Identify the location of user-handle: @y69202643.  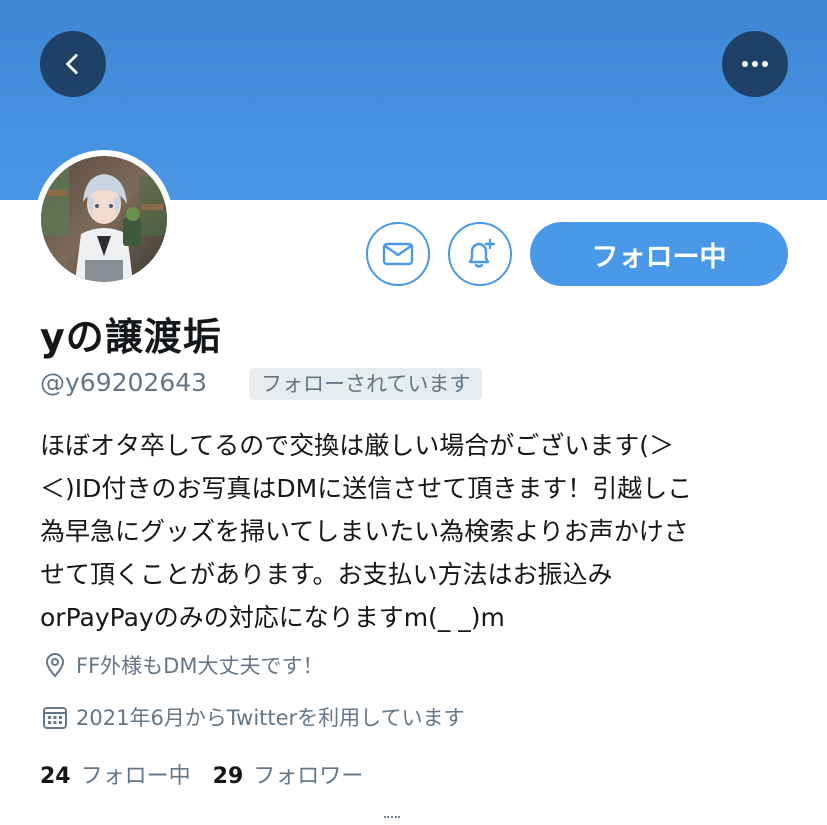
(124, 382).